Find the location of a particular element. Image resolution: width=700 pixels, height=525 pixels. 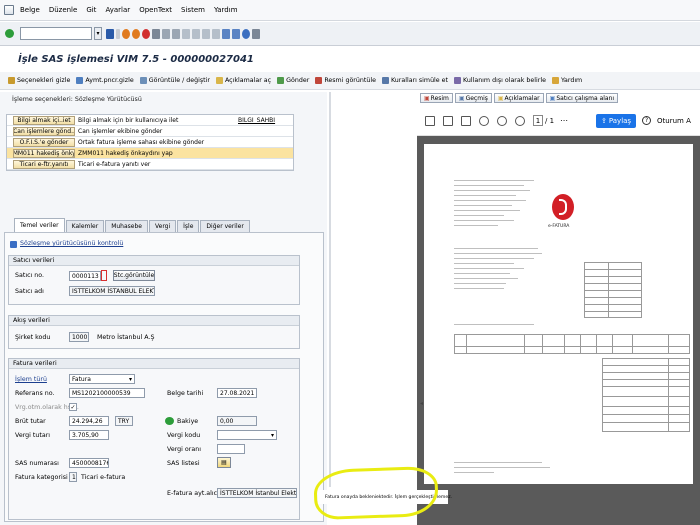

rules-icon is located at coordinates (385, 80).